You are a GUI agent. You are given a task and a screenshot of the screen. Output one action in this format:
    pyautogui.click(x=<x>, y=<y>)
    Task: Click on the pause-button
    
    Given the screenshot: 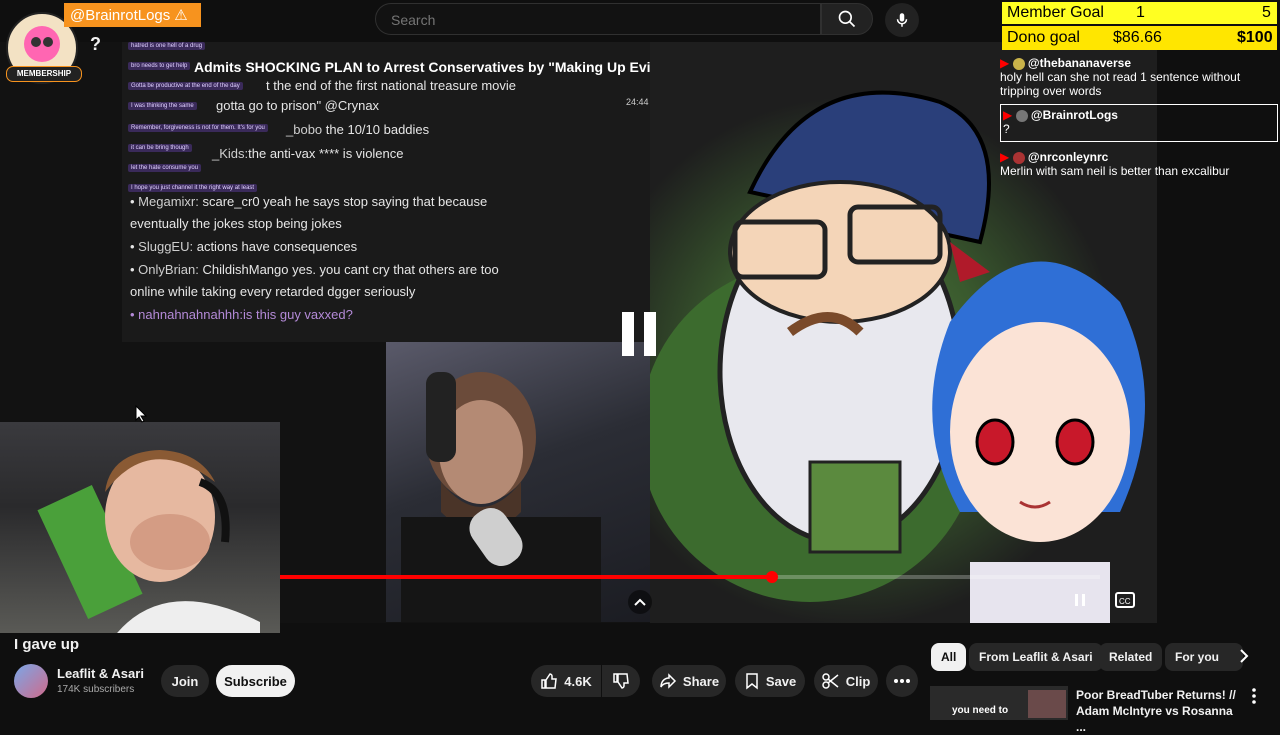 What is the action you would take?
    pyautogui.click(x=639, y=336)
    